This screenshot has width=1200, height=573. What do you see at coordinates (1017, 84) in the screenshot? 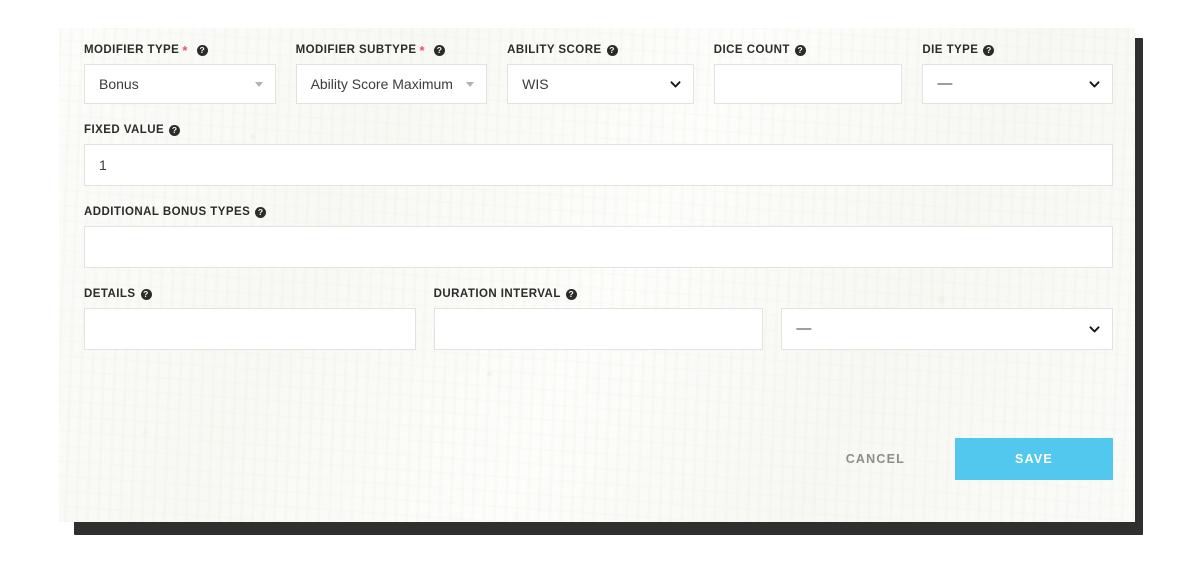
I see `die-type-select: —` at bounding box center [1017, 84].